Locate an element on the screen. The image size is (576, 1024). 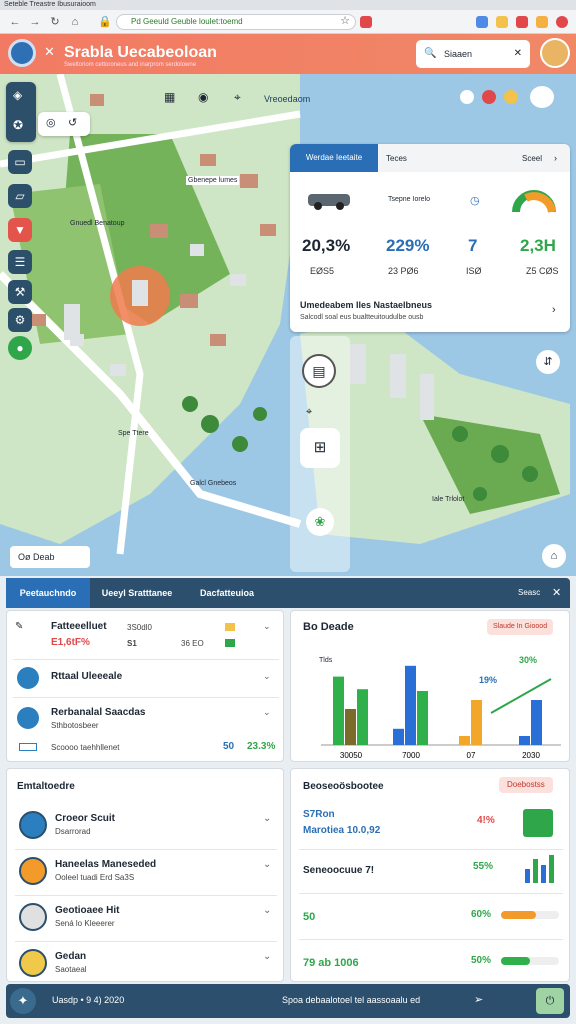
url-input: Pd Geeuld Geuble loulet:toemd is located at coordinates (236, 22).